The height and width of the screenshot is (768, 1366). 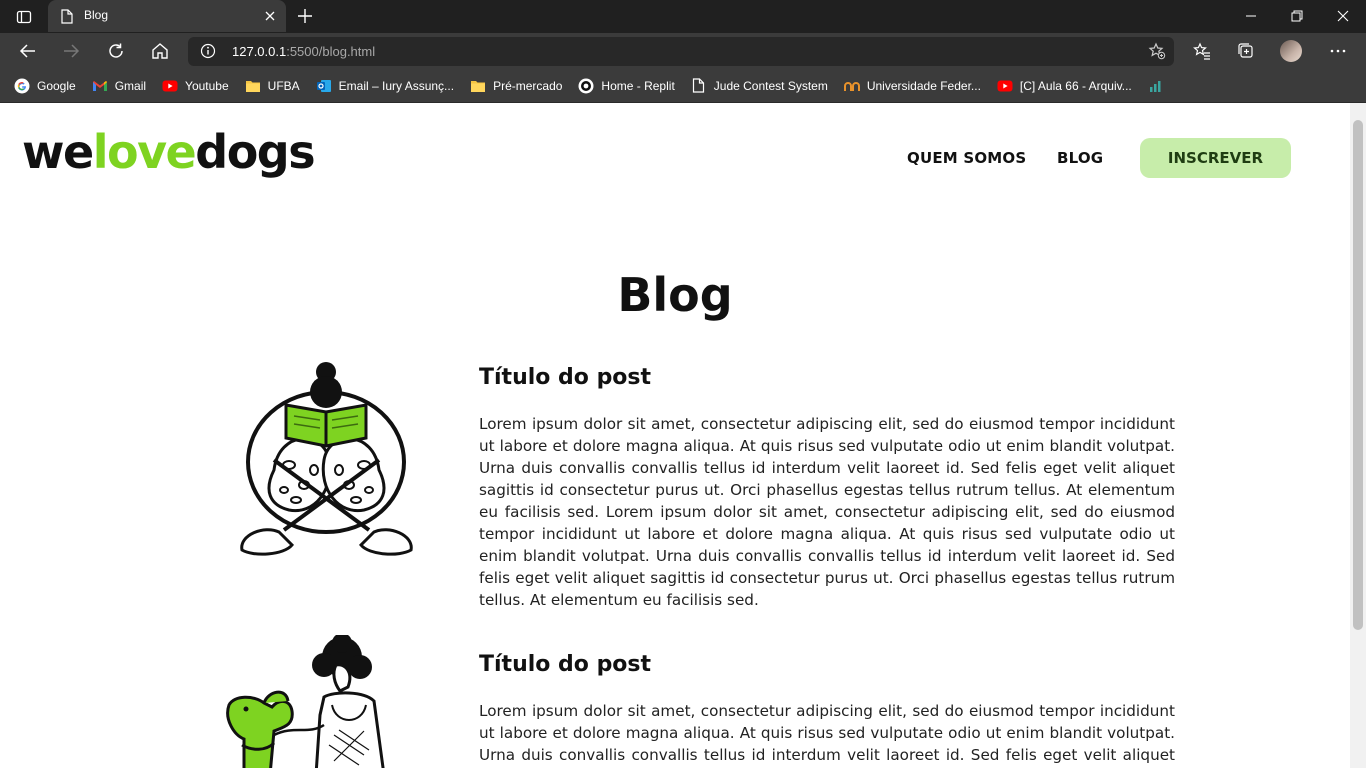 What do you see at coordinates (160, 51) in the screenshot?
I see `home-button` at bounding box center [160, 51].